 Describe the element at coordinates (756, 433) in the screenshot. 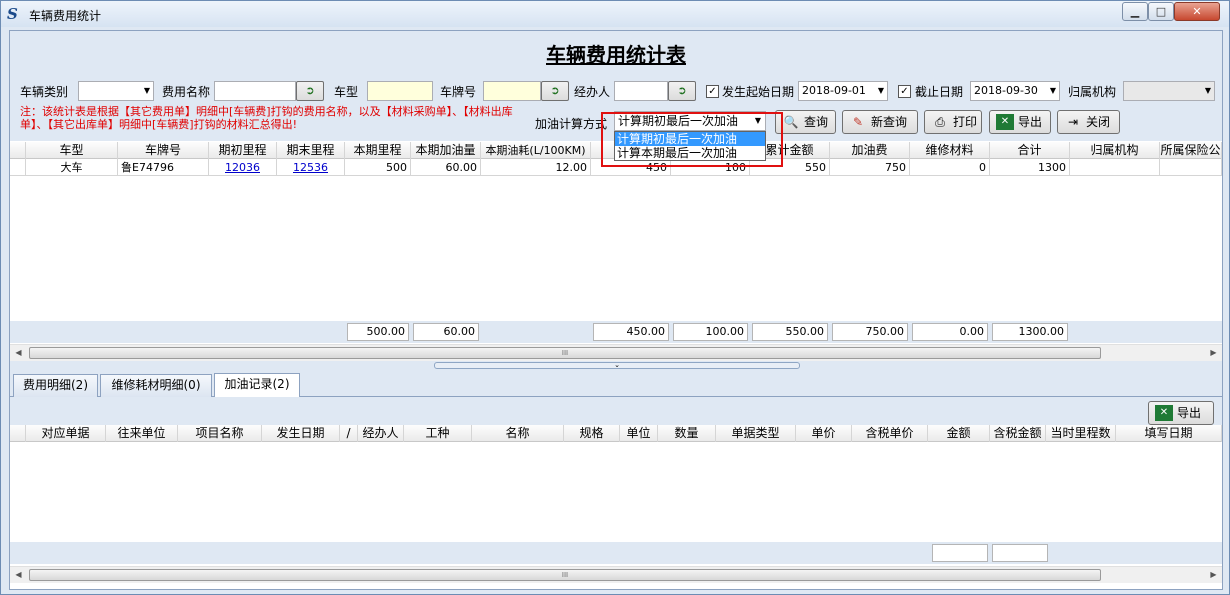

I see `column-header: 单据类型` at that location.